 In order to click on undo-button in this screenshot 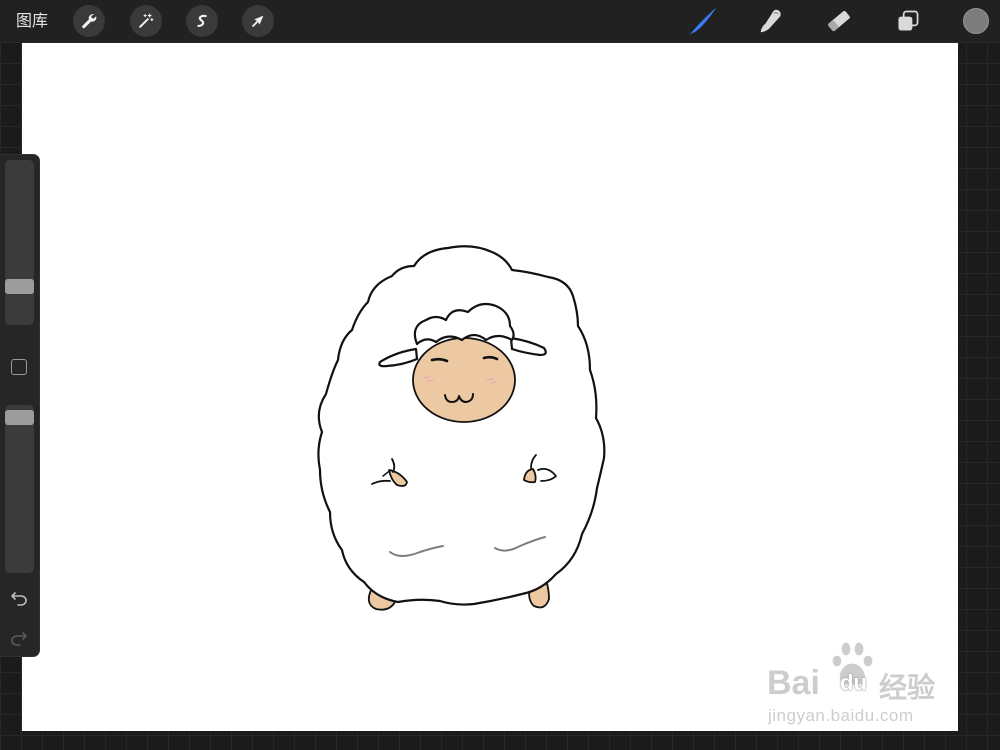, I will do `click(19, 598)`.